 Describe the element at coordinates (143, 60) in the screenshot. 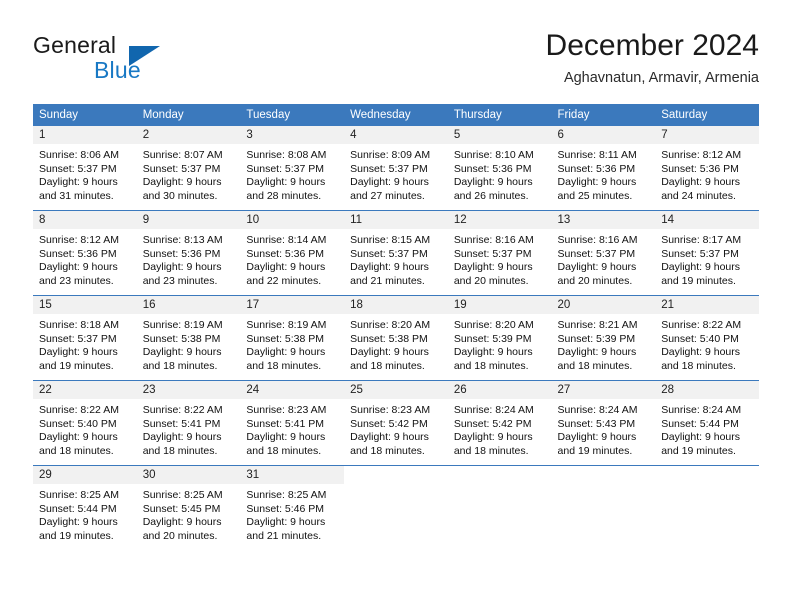

I see `general-blue-logo: General Blue` at that location.